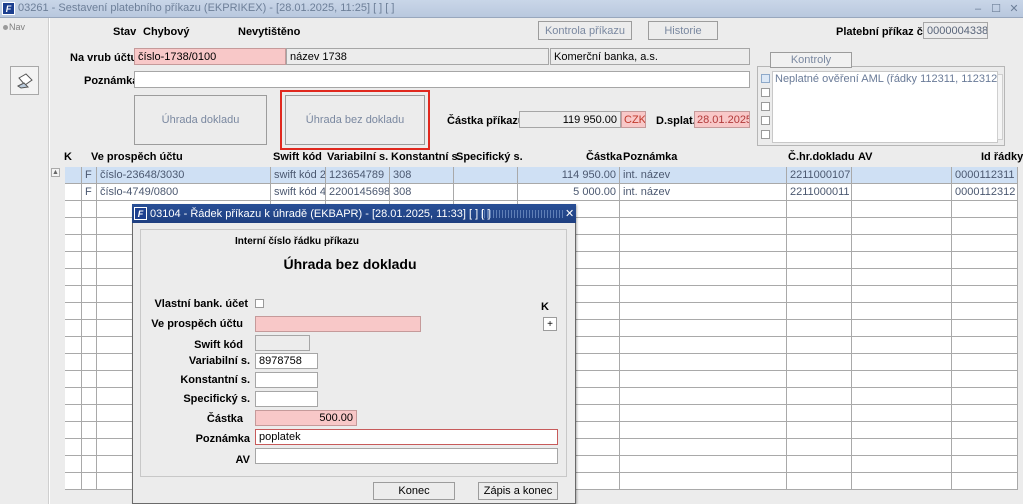  What do you see at coordinates (184, 175) in the screenshot?
I see `table-cell-account: číslo-23648/3030` at bounding box center [184, 175].